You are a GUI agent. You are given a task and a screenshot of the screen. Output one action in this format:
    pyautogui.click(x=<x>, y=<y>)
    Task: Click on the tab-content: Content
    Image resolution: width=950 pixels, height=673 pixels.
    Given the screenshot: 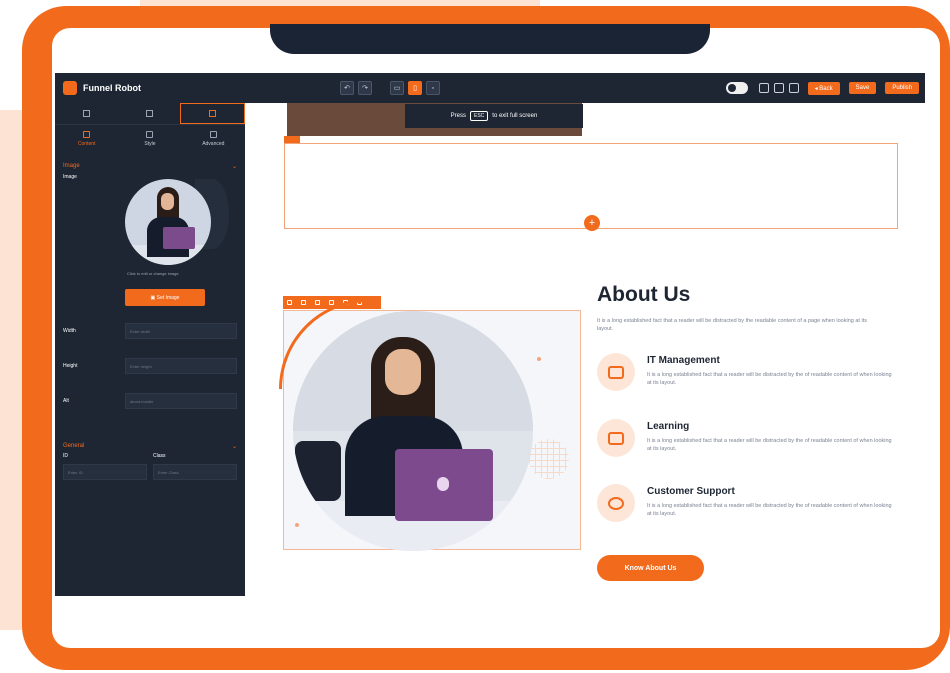 What is the action you would take?
    pyautogui.click(x=86, y=139)
    